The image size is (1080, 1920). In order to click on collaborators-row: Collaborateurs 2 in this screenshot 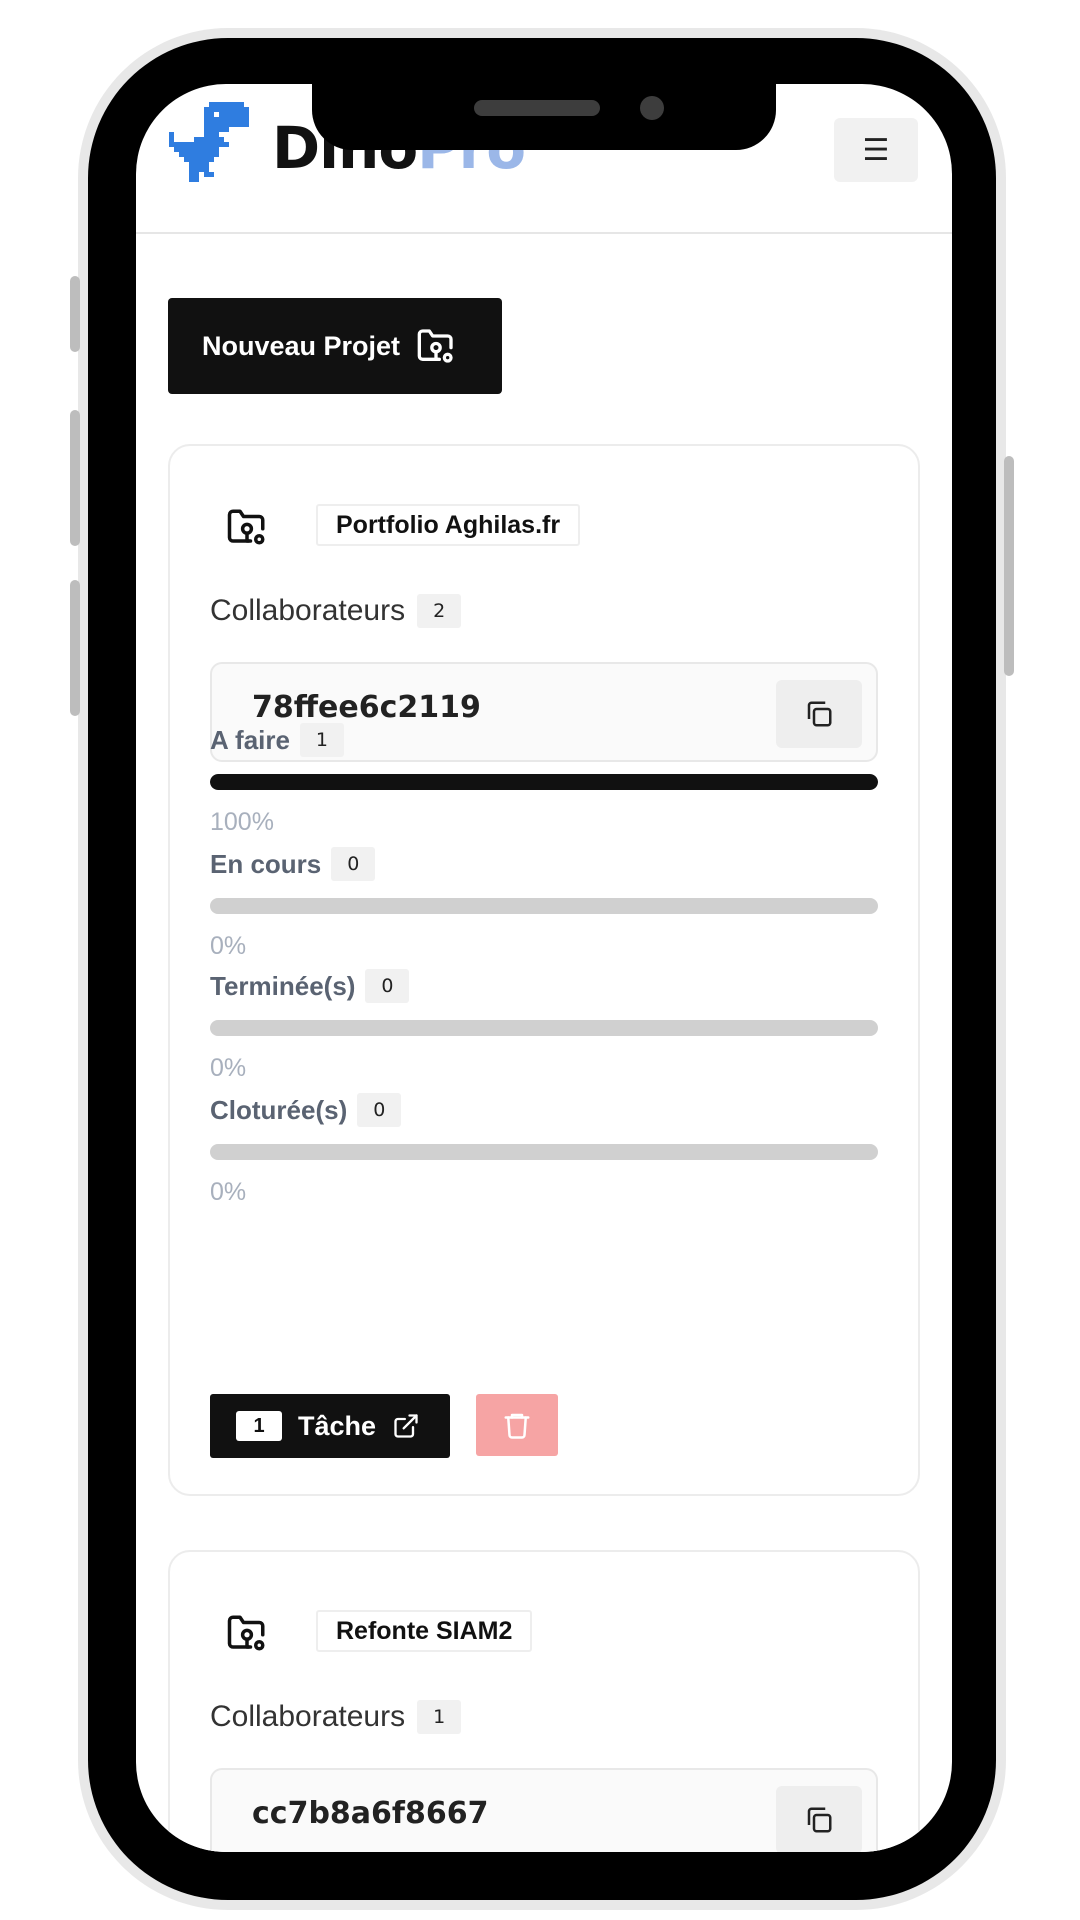, I will do `click(336, 611)`.